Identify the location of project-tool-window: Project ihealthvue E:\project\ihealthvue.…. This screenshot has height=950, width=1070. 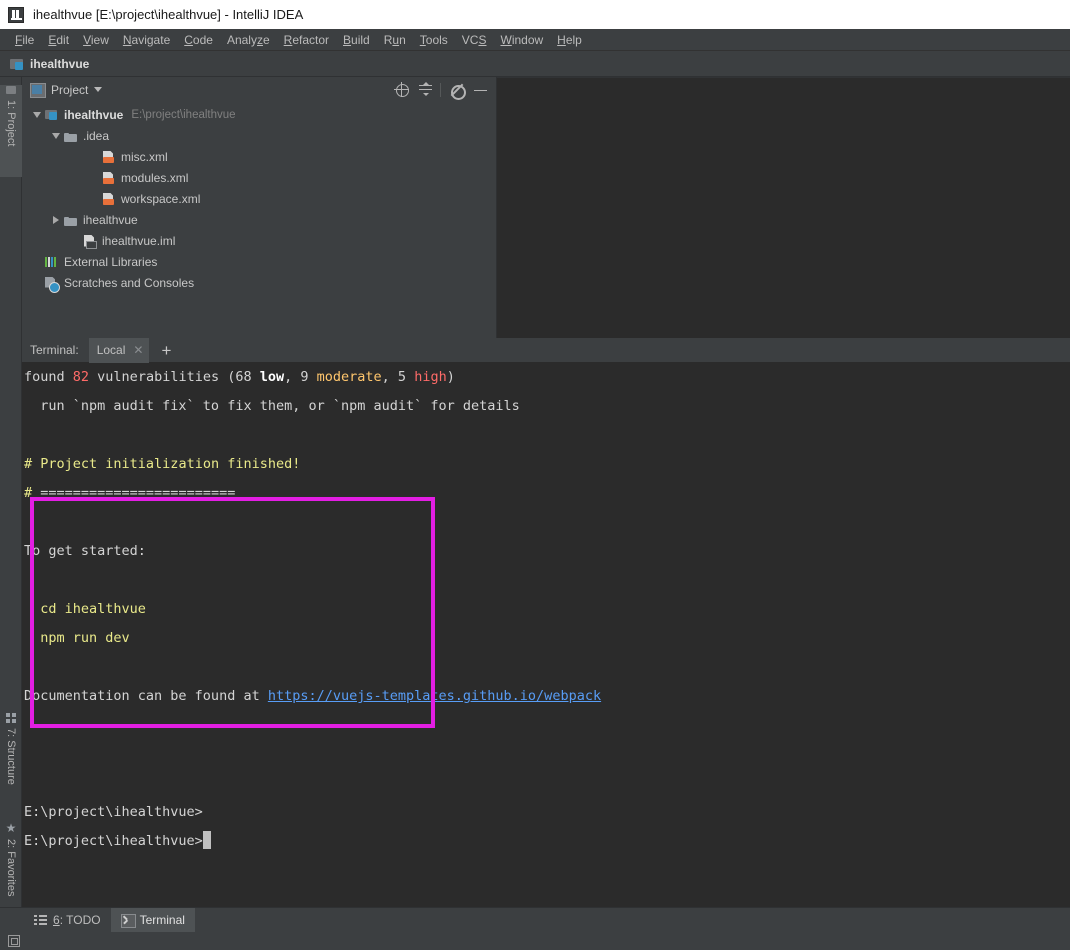
(259, 207).